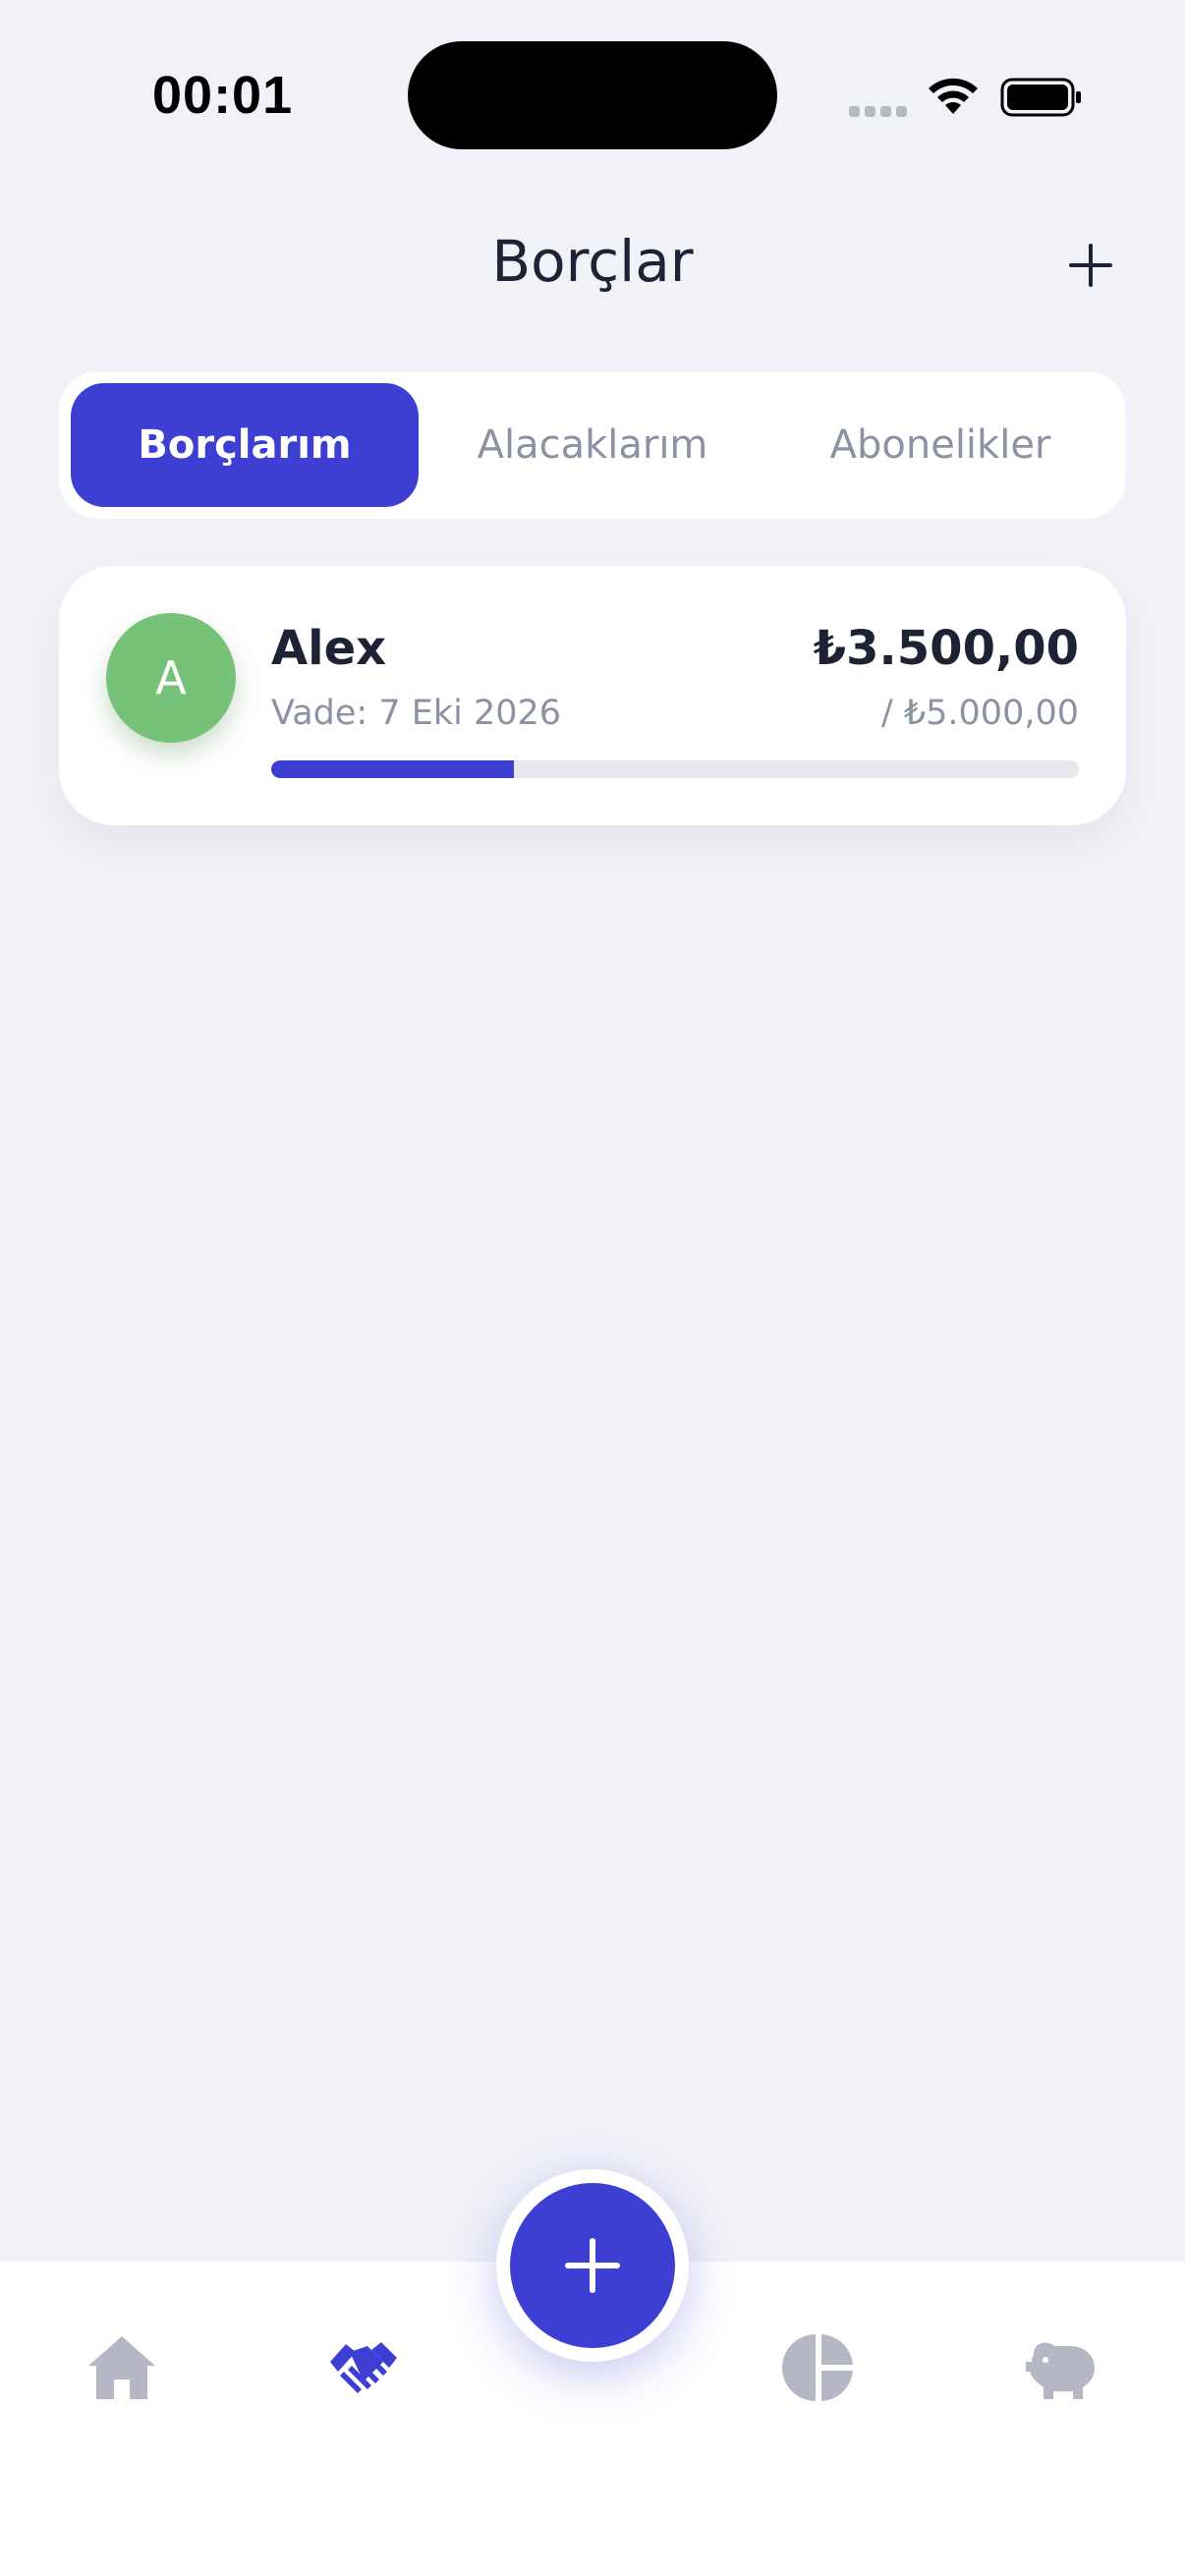  What do you see at coordinates (940, 445) in the screenshot?
I see `tab-abonelikler: Abonelikler` at bounding box center [940, 445].